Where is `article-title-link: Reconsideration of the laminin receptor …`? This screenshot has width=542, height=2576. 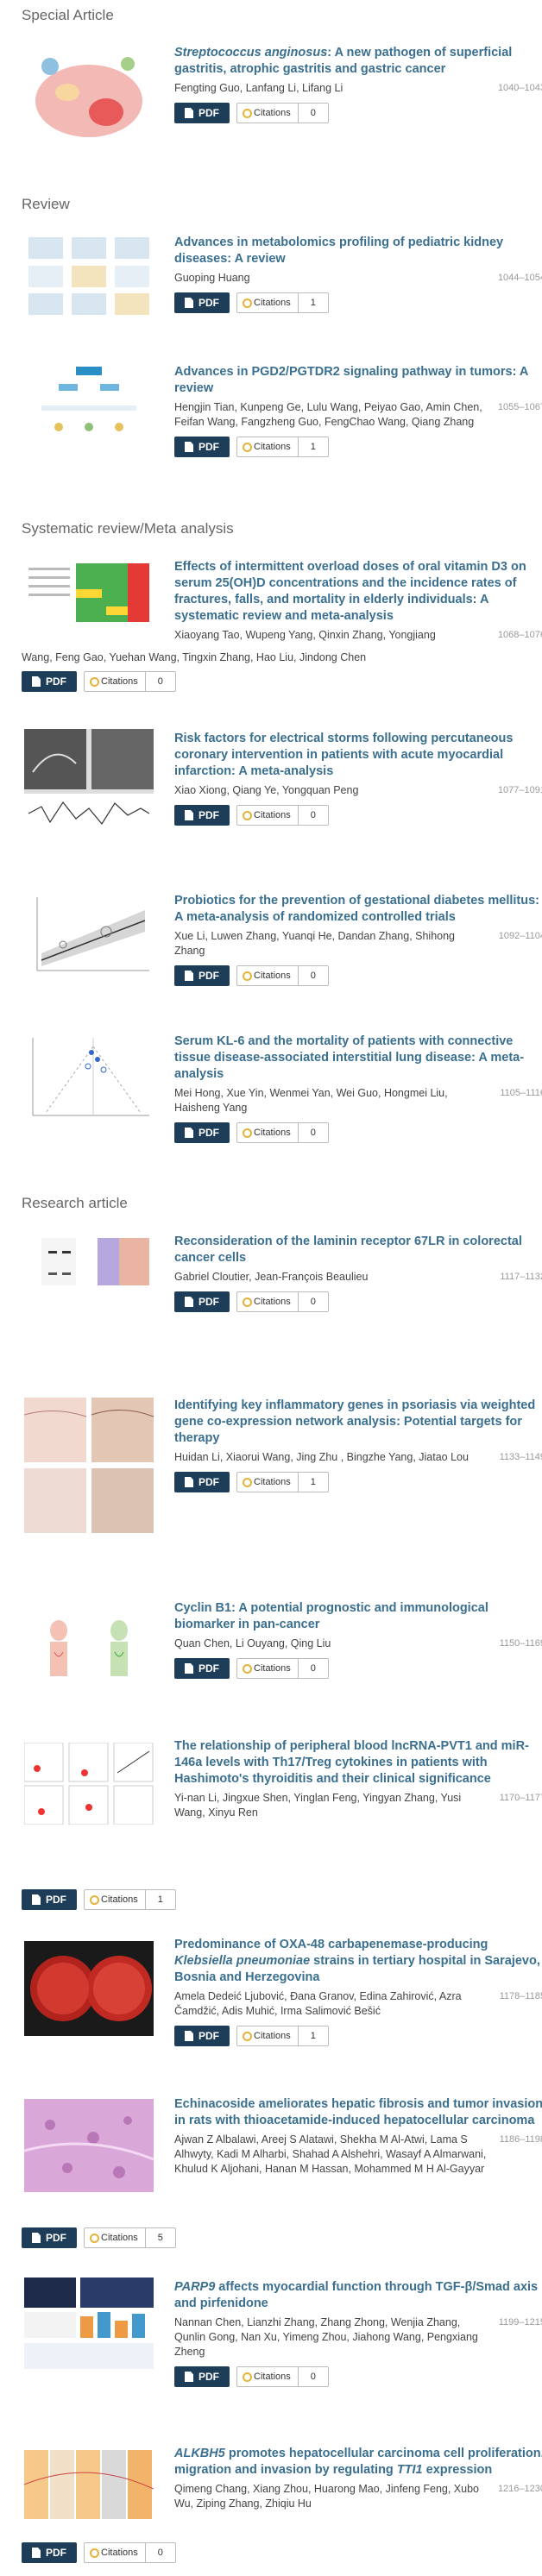 article-title-link: Reconsideration of the laminin receptor … is located at coordinates (358, 1250).